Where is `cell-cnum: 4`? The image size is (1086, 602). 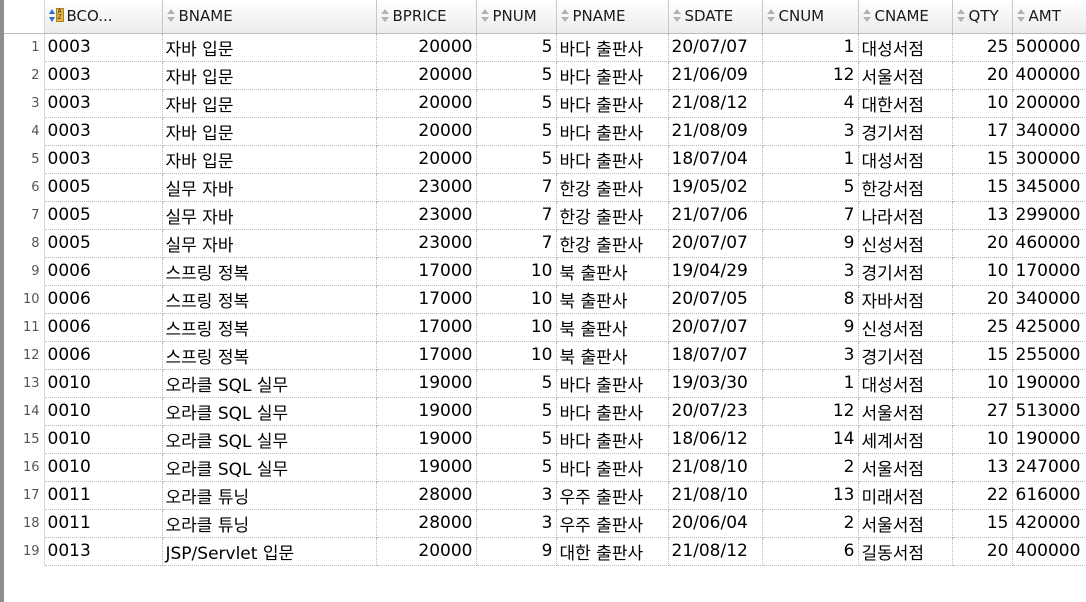
cell-cnum: 4 is located at coordinates (810, 103).